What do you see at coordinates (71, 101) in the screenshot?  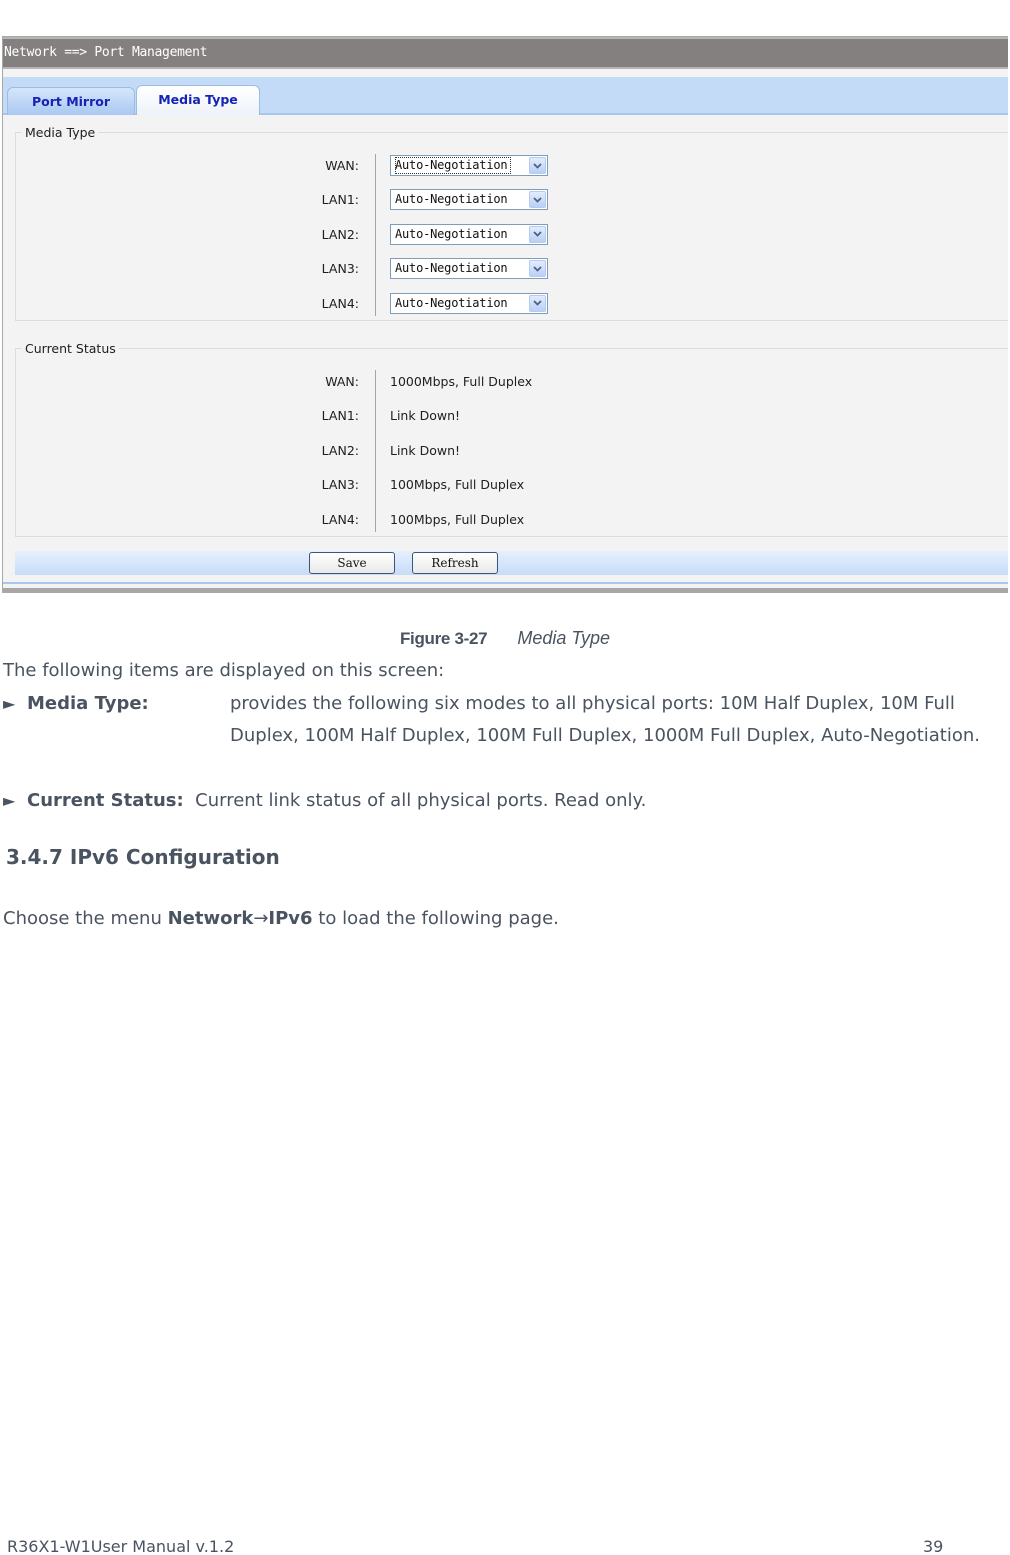 I see `tab-port-mirror: Port Mirror` at bounding box center [71, 101].